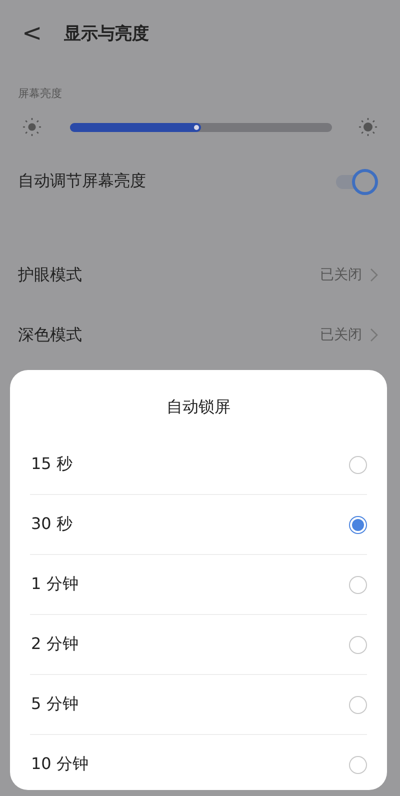  I want to click on setting-label: 自动调节屏幕亮度, so click(82, 181).